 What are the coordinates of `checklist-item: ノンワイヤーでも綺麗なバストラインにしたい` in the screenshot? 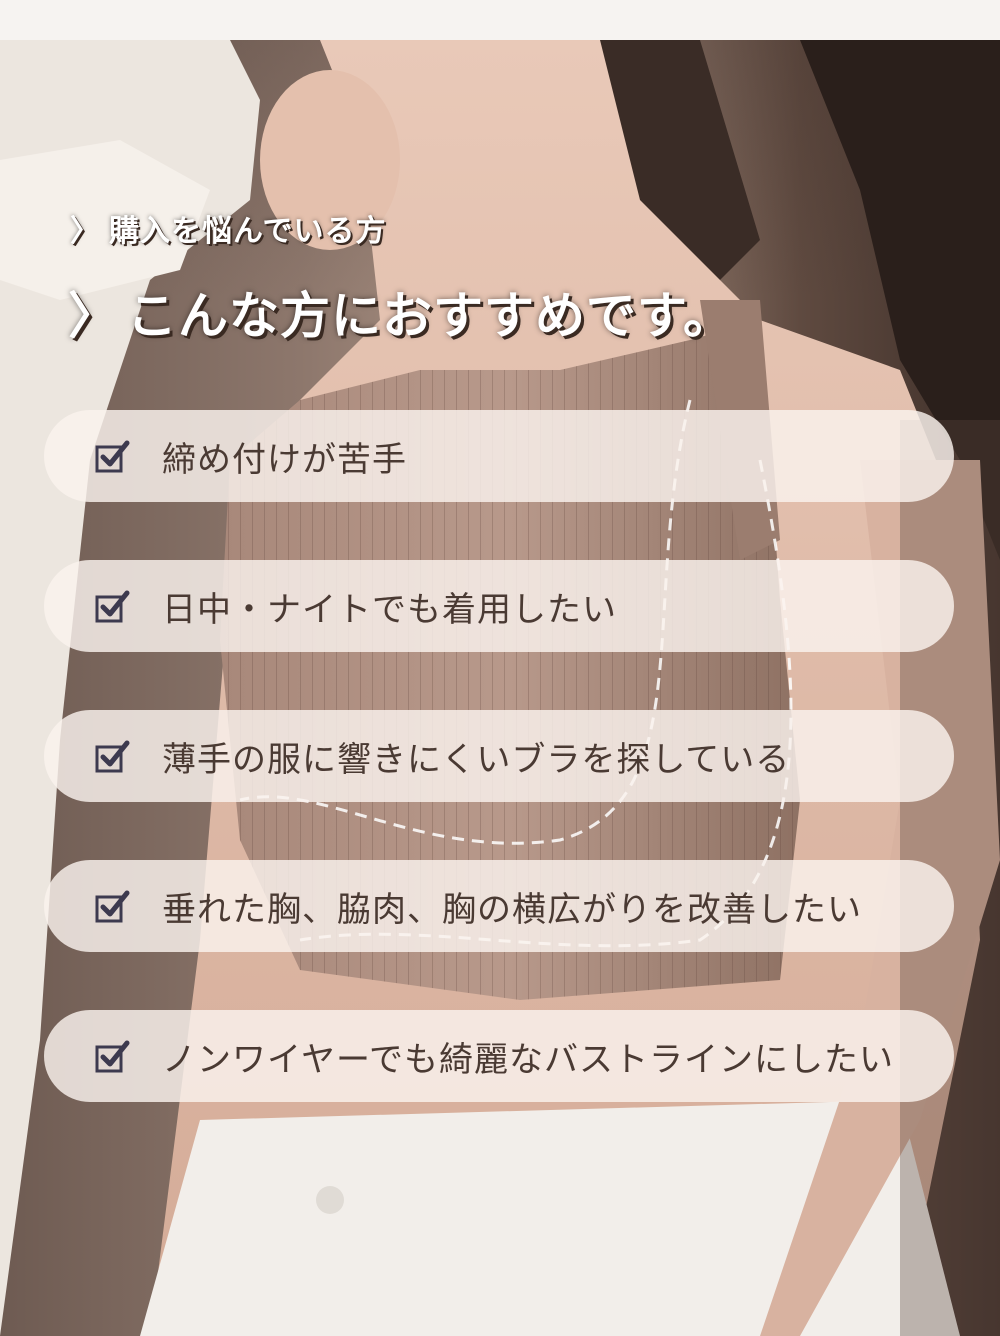 It's located at (499, 1056).